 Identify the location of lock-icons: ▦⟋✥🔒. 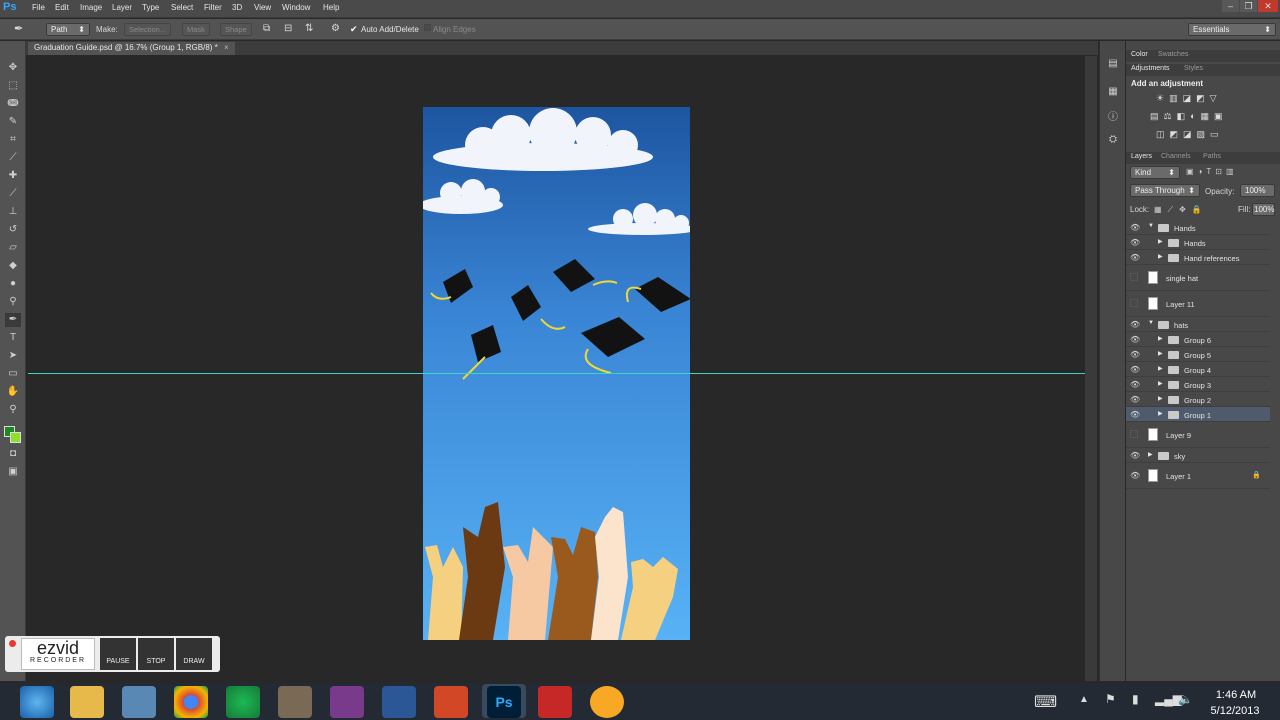
(1181, 210).